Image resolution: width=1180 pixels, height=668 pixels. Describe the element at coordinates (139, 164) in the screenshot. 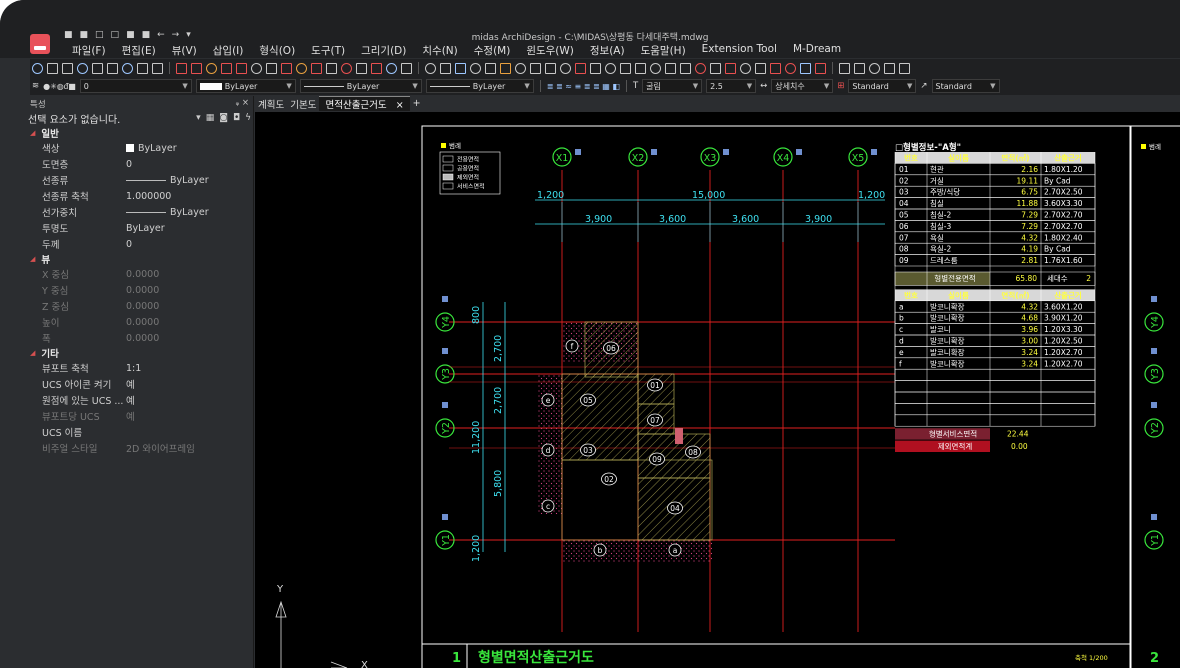

I see `property-row: 도면층 0` at that location.